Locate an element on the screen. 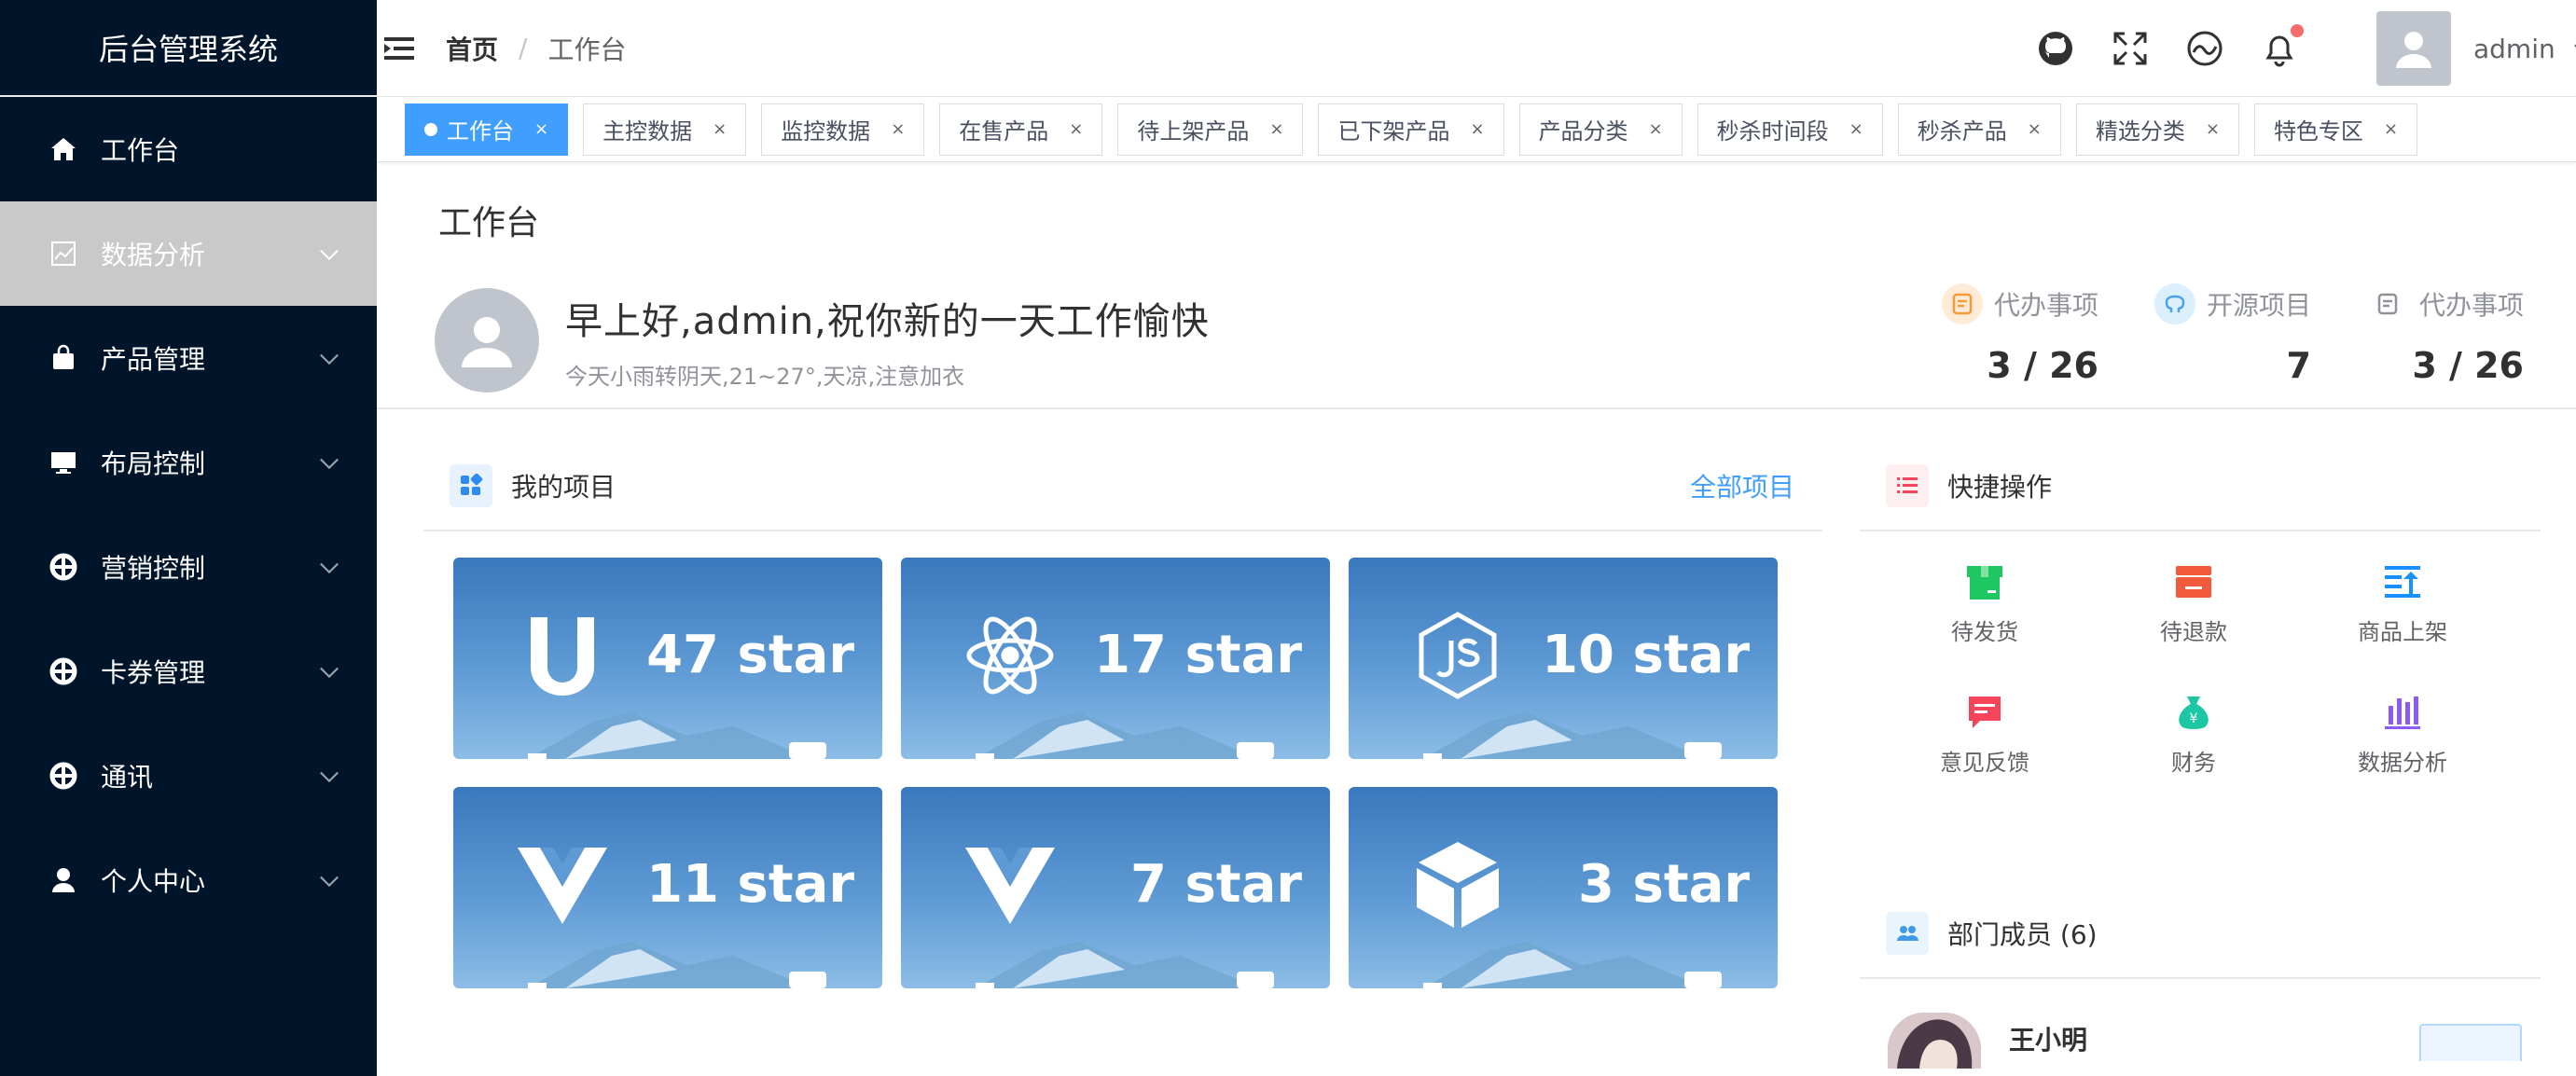 The image size is (2576, 1076). tag-item: 精选分类 × is located at coordinates (2157, 129).